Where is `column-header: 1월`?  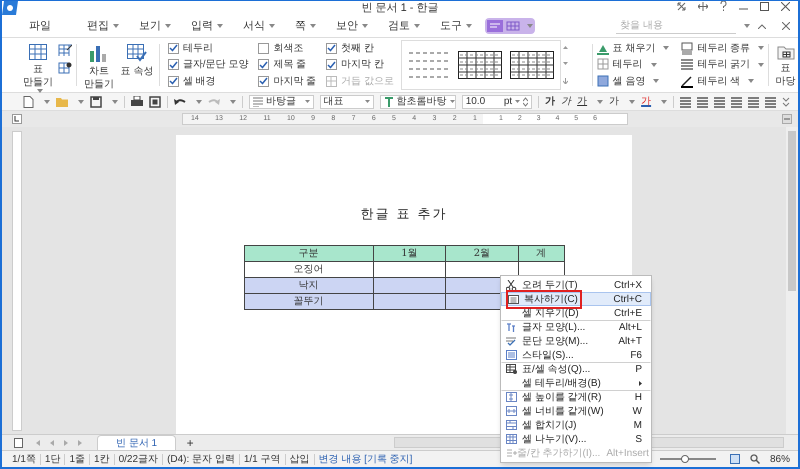 column-header: 1월 is located at coordinates (409, 253).